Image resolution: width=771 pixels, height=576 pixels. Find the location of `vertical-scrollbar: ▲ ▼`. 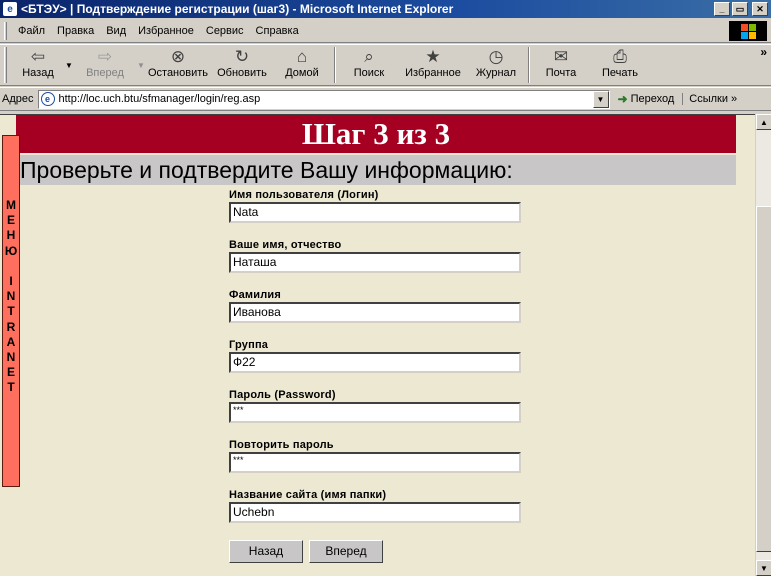

vertical-scrollbar: ▲ ▼ is located at coordinates (763, 345).